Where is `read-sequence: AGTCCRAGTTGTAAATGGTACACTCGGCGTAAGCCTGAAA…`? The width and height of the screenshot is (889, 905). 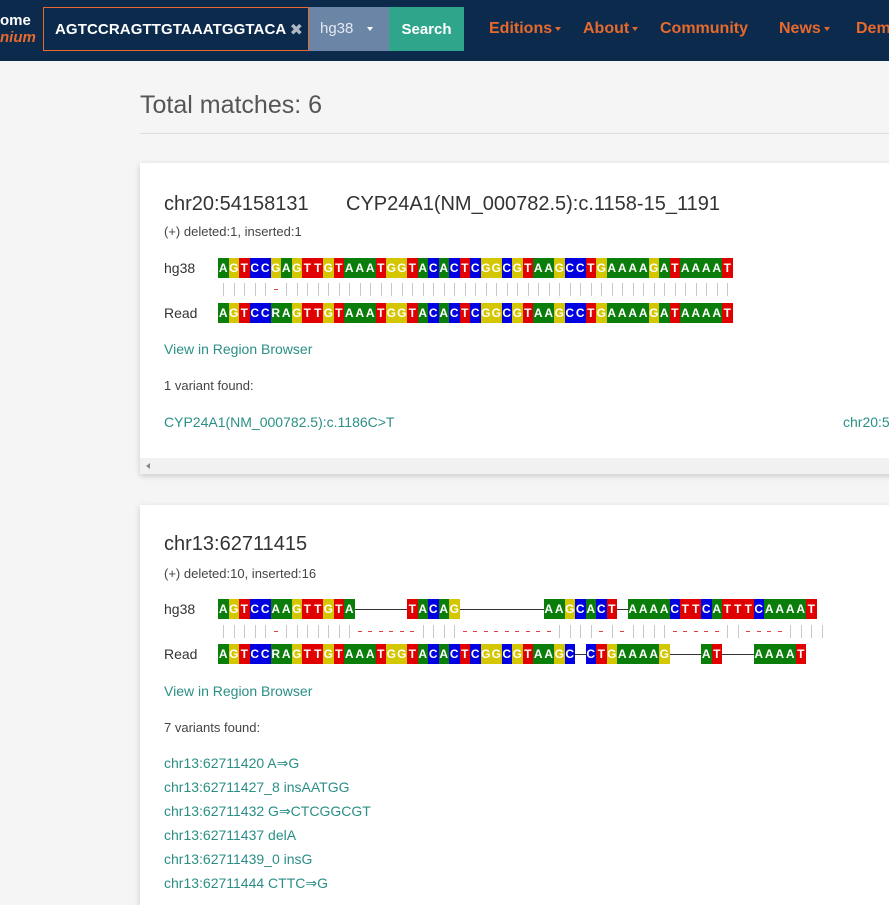
read-sequence: AGTCCRAGTTGTAAATGGTACACTCGGCGTAAGCCTGAAA… is located at coordinates (475, 313).